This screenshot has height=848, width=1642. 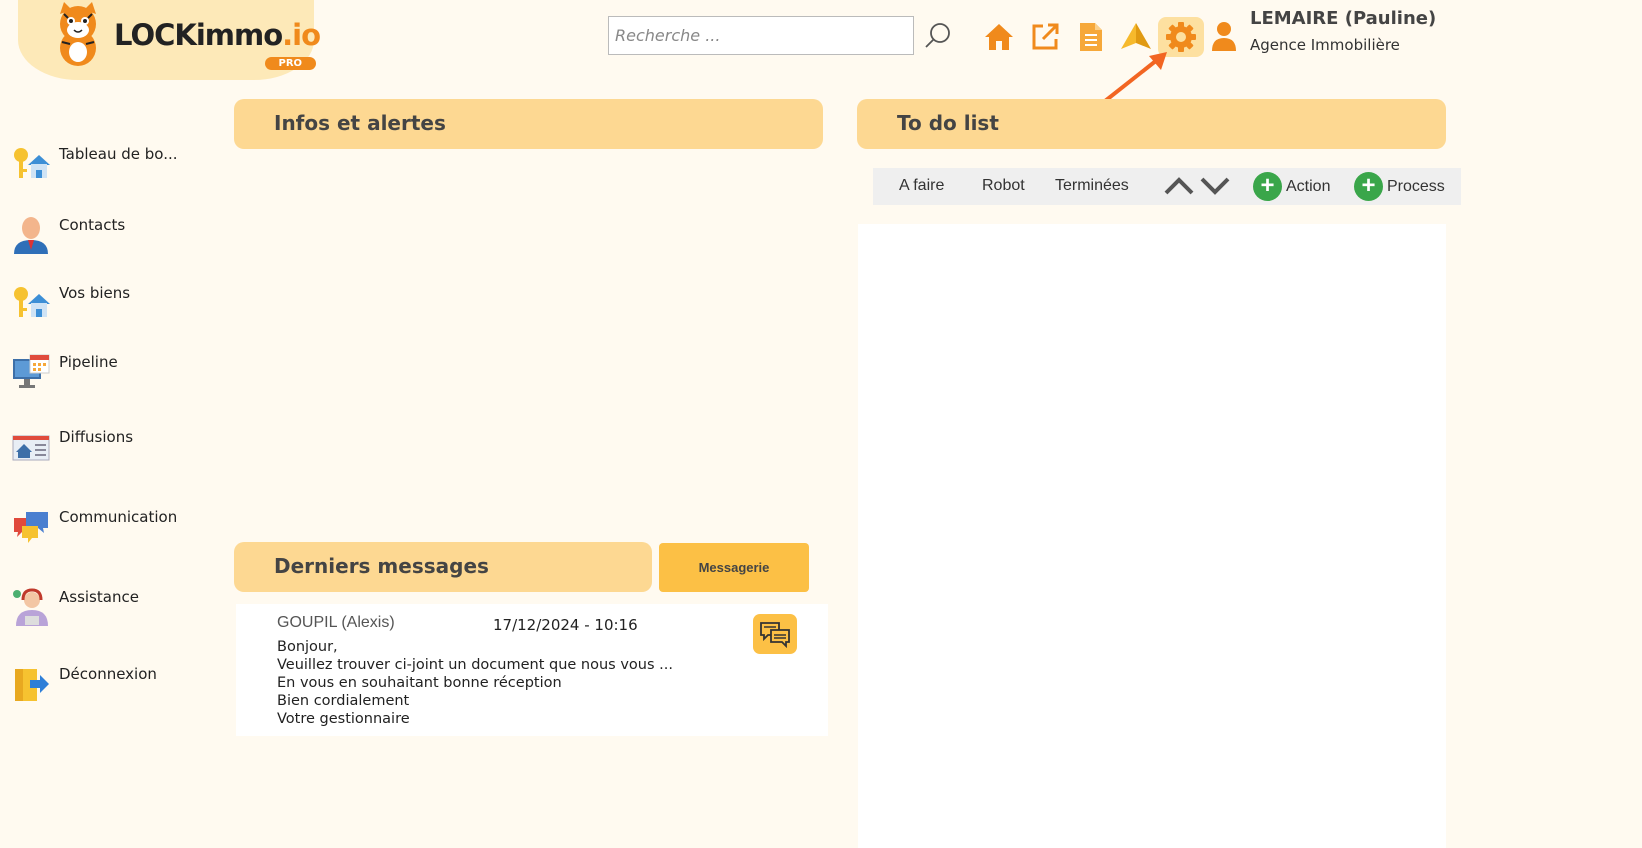 What do you see at coordinates (112, 450) in the screenshot?
I see `sidebar-item-diffusions: Diffusions` at bounding box center [112, 450].